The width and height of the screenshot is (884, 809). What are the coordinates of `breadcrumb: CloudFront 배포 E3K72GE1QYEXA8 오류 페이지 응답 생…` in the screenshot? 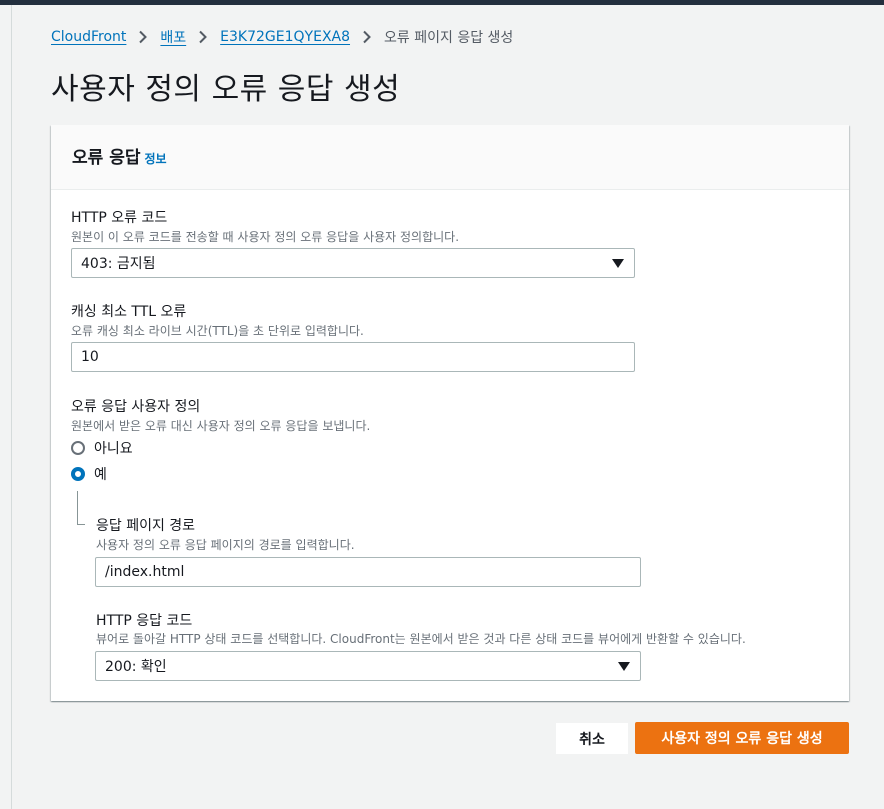 It's located at (282, 37).